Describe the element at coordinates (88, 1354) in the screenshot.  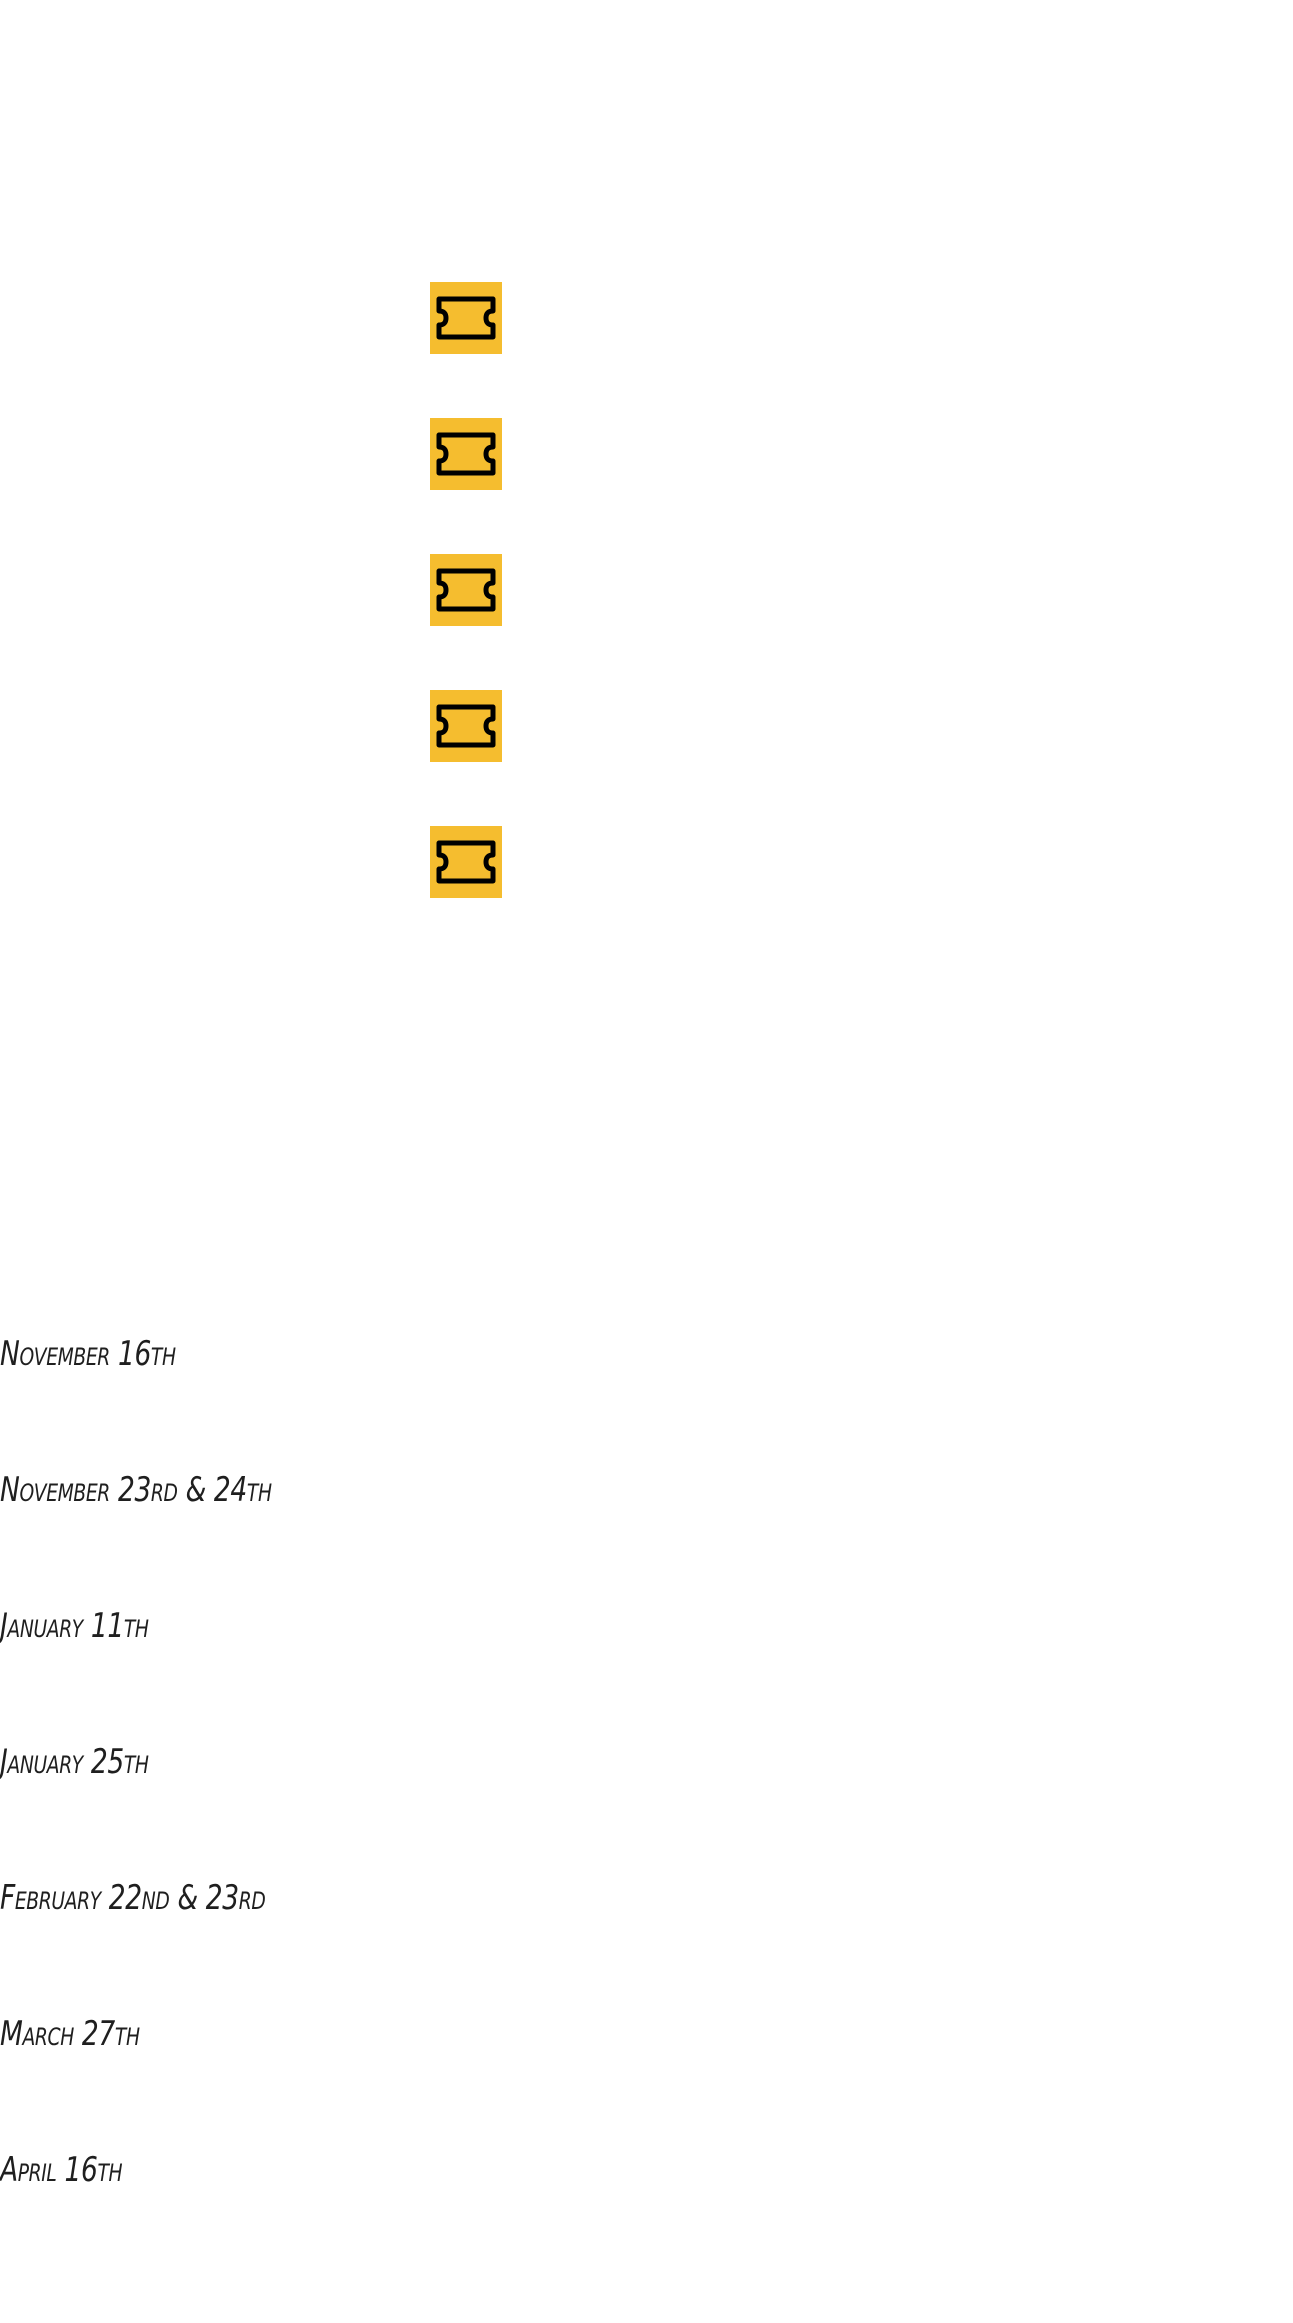
I see `event-date: November 16th` at that location.